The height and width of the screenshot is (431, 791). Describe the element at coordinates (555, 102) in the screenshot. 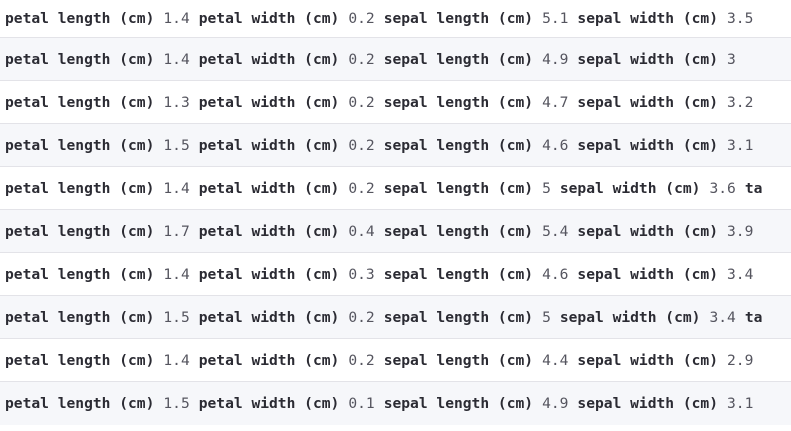

I see `sepal-length-value: 4.7` at that location.